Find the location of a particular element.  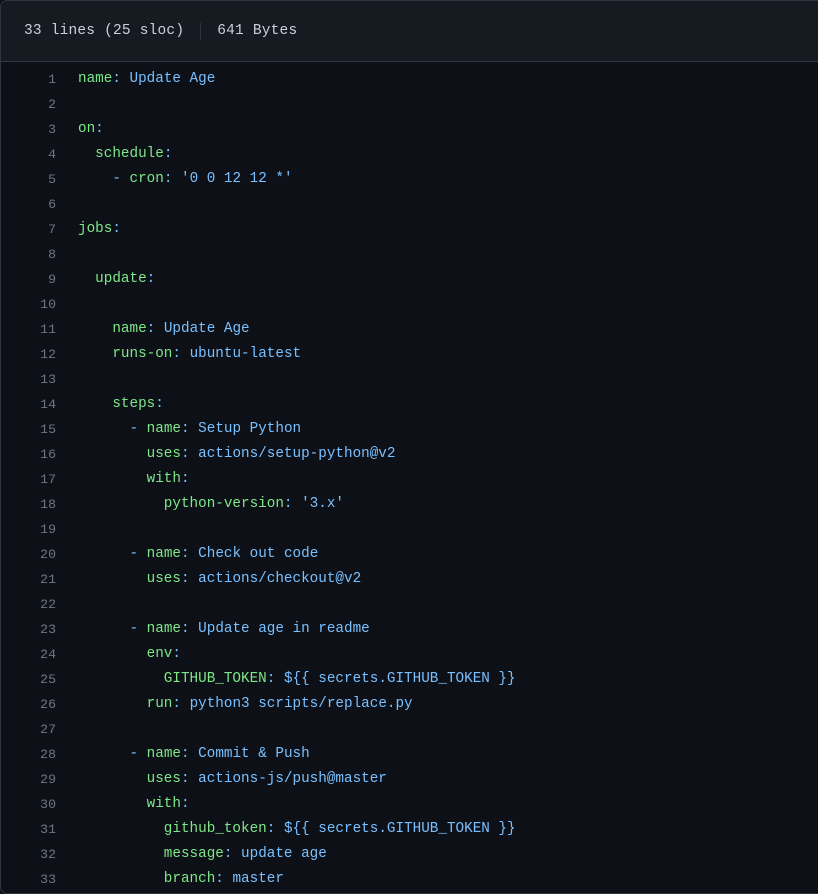

code-line-content: - cron: '0 0 12 12 *' is located at coordinates (174, 179).